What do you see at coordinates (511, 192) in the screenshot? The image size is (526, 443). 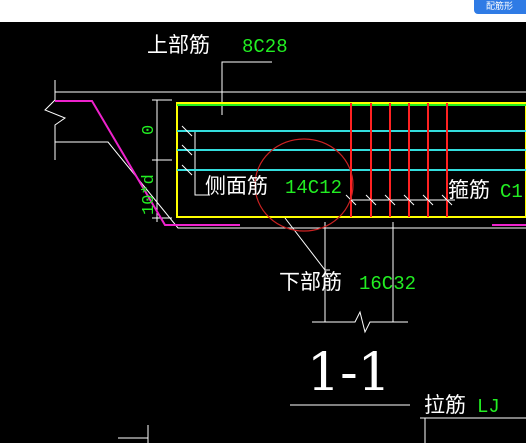 I see `stirrup-value: C1` at bounding box center [511, 192].